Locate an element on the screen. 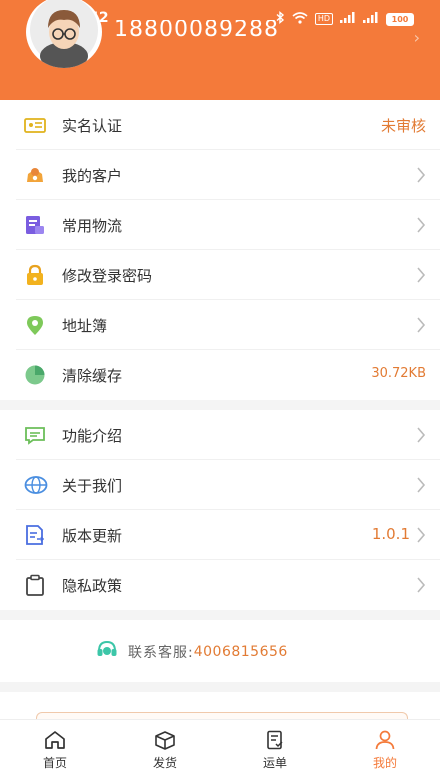  headset-icon is located at coordinates (107, 652).